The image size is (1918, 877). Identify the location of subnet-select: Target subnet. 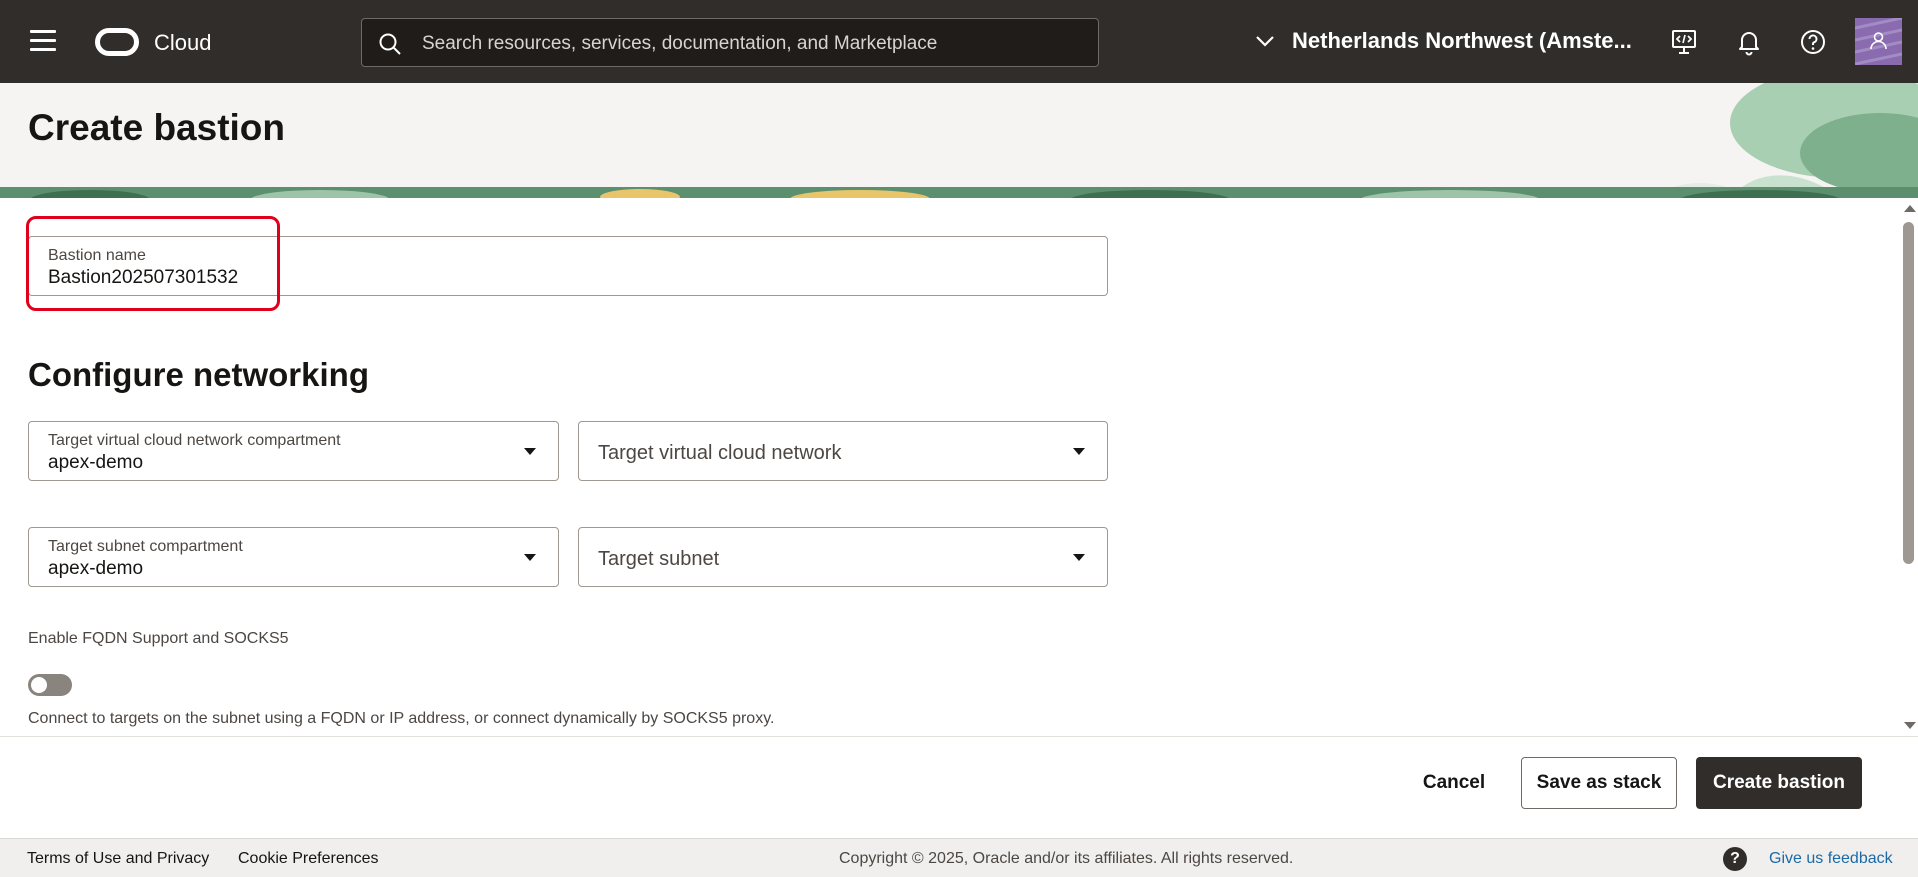
(843, 557).